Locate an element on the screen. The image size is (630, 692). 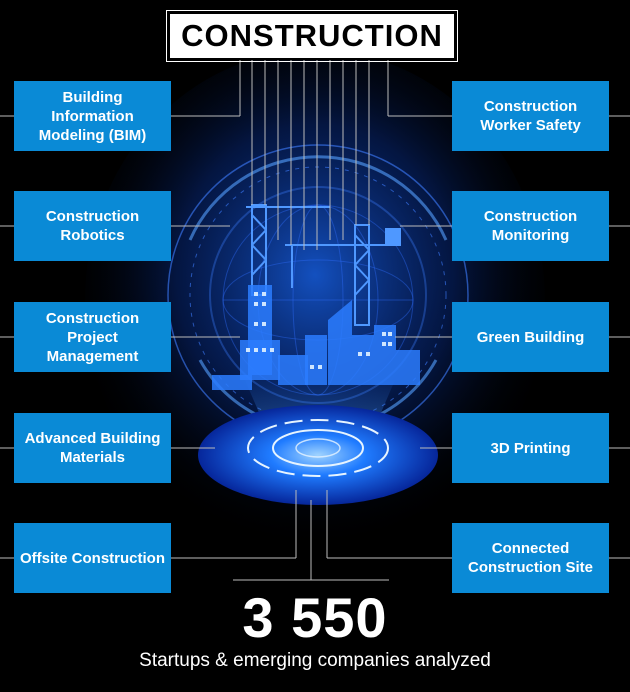
category-tile-bim: Building Information Modeling (BIM) is located at coordinates (92, 116).